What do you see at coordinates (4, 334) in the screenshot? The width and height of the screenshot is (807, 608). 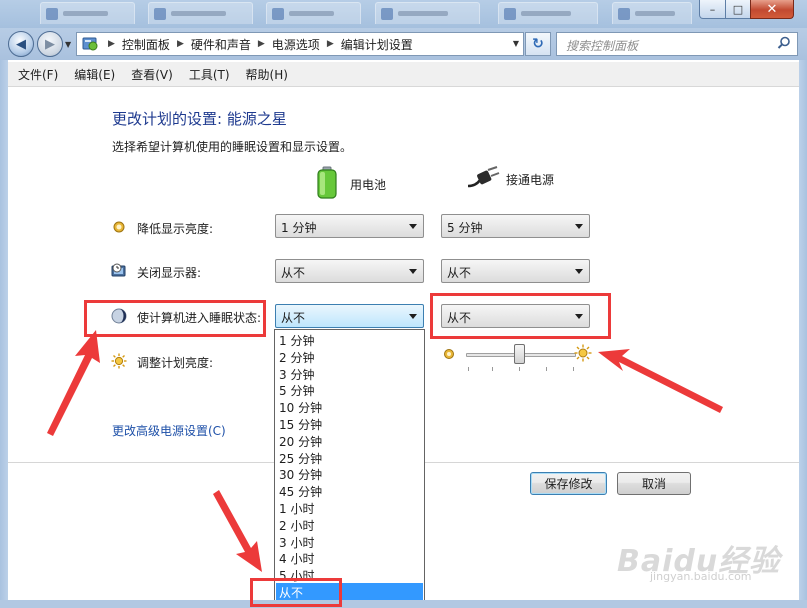 I see `window-border-left` at bounding box center [4, 334].